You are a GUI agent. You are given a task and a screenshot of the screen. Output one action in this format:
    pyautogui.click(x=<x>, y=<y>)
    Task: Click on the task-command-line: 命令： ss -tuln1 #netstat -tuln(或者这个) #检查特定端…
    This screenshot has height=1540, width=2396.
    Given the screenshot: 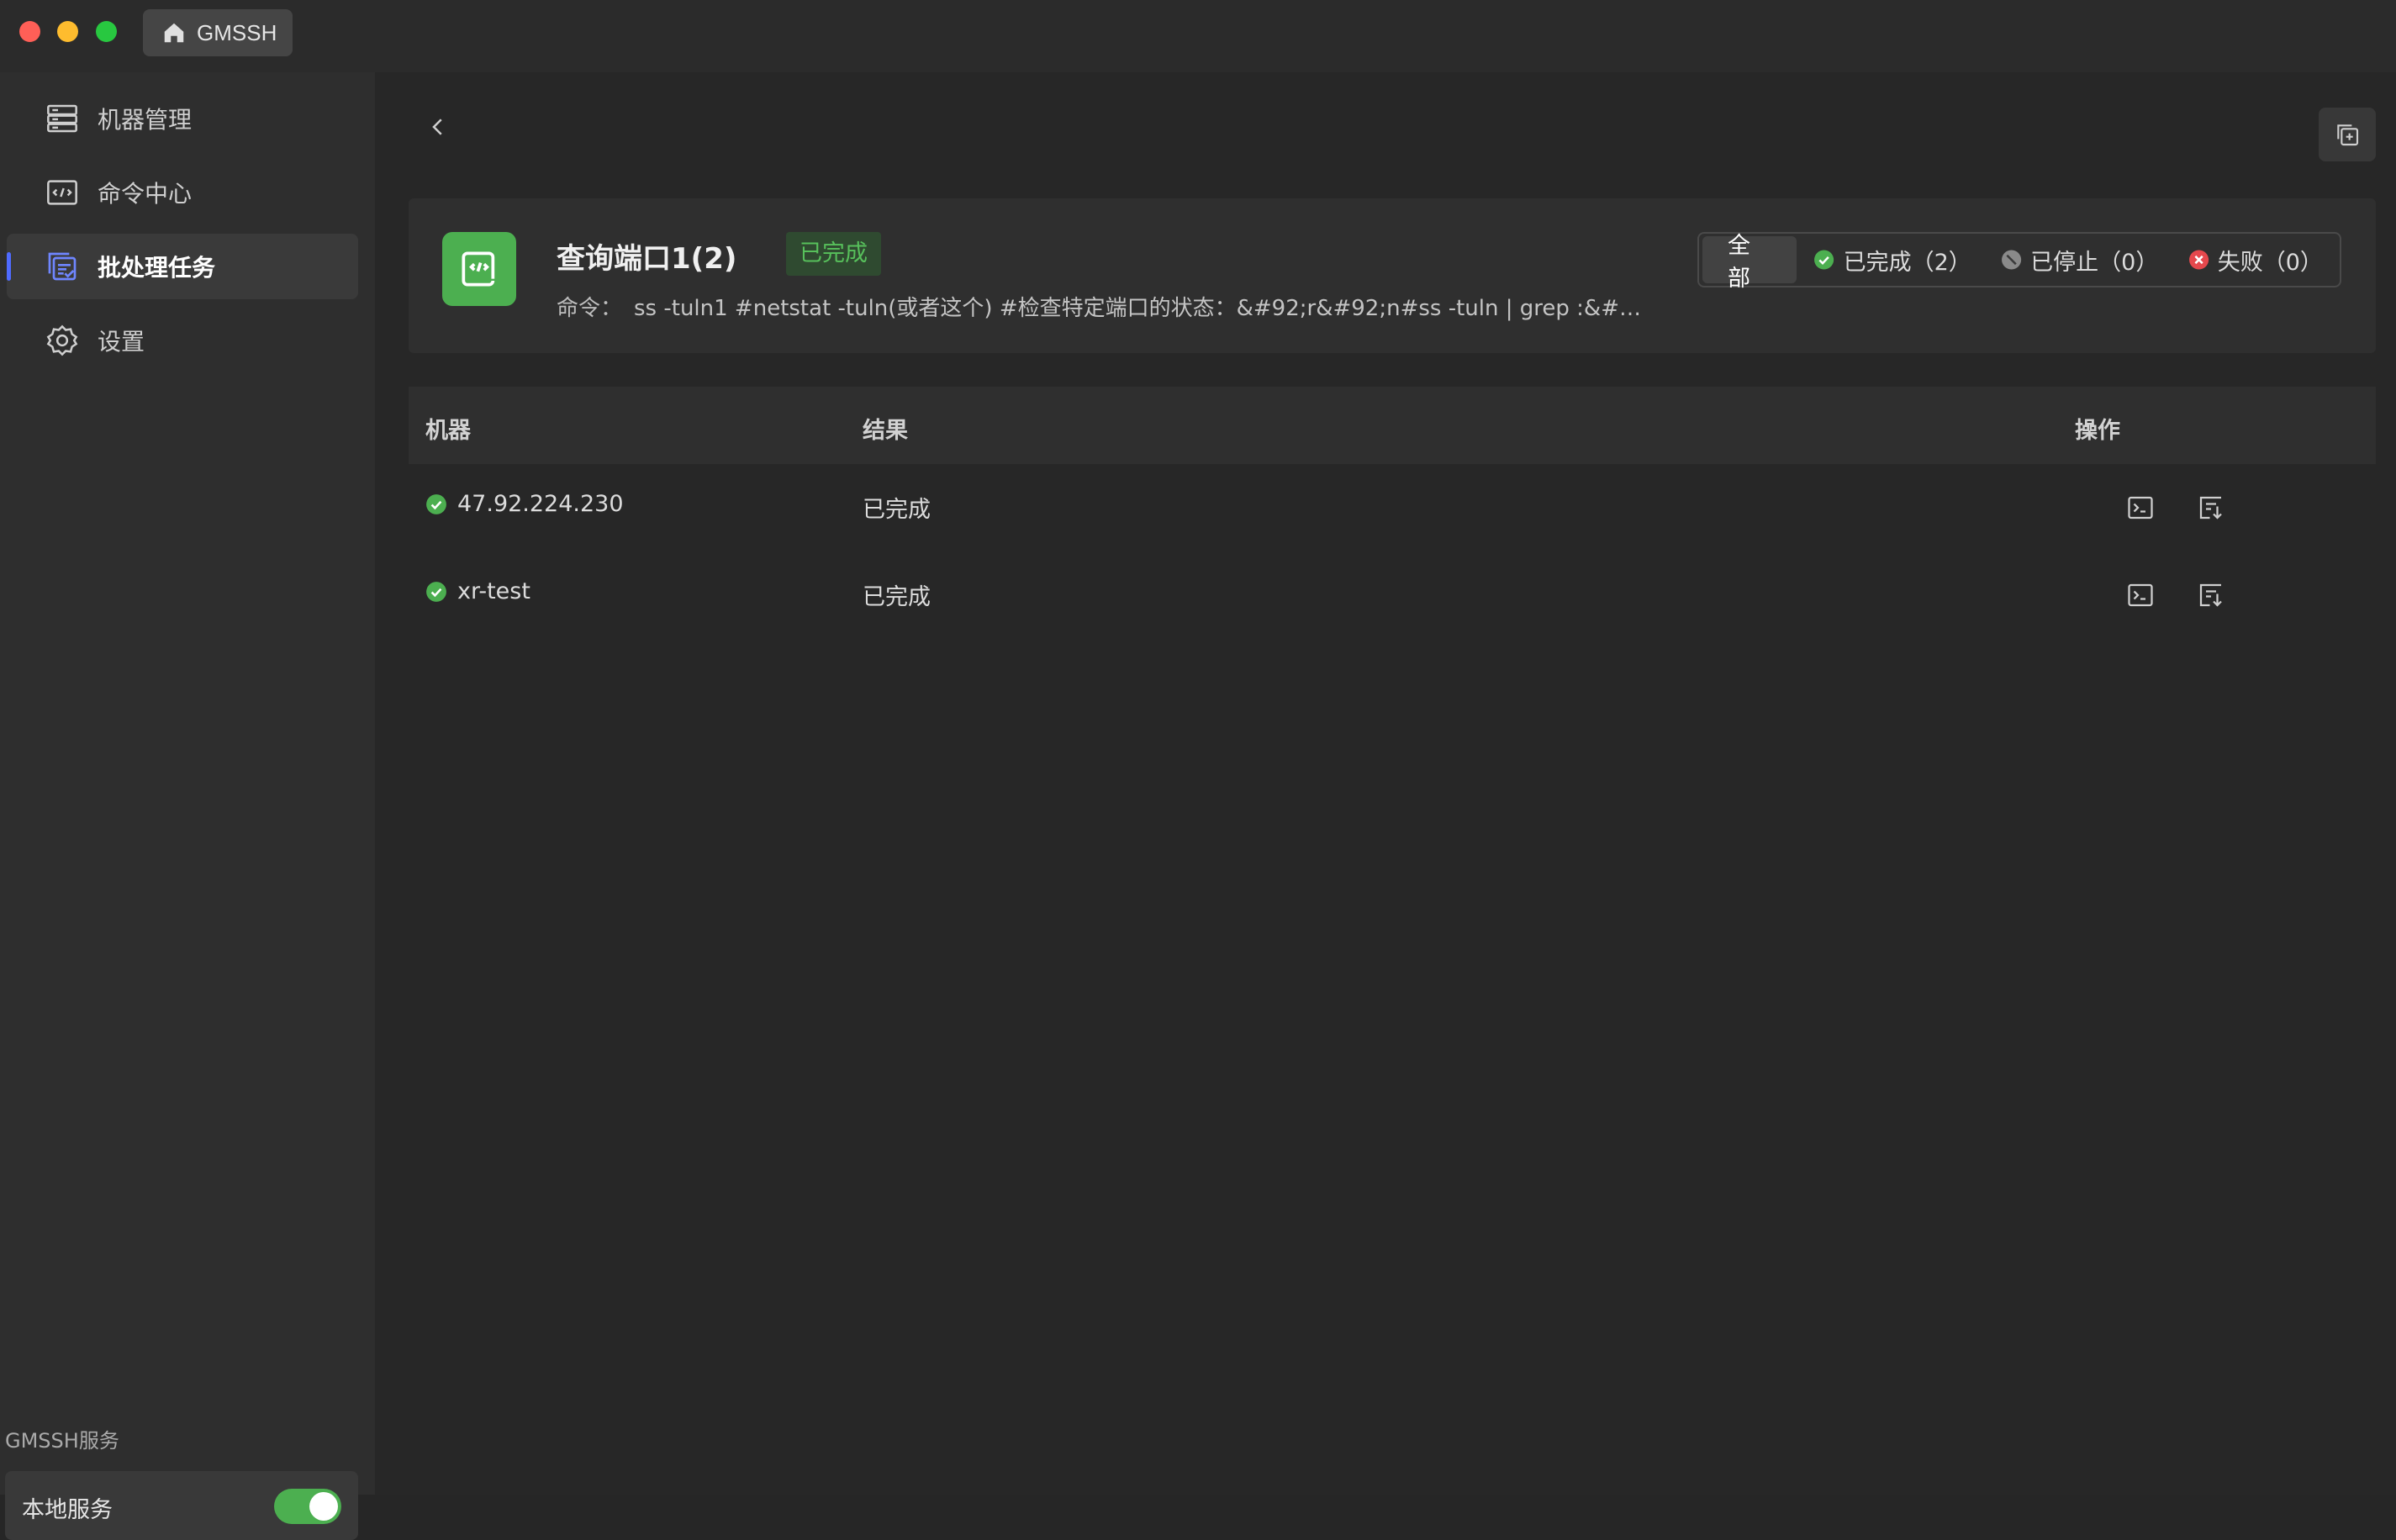 What is the action you would take?
    pyautogui.click(x=1103, y=306)
    